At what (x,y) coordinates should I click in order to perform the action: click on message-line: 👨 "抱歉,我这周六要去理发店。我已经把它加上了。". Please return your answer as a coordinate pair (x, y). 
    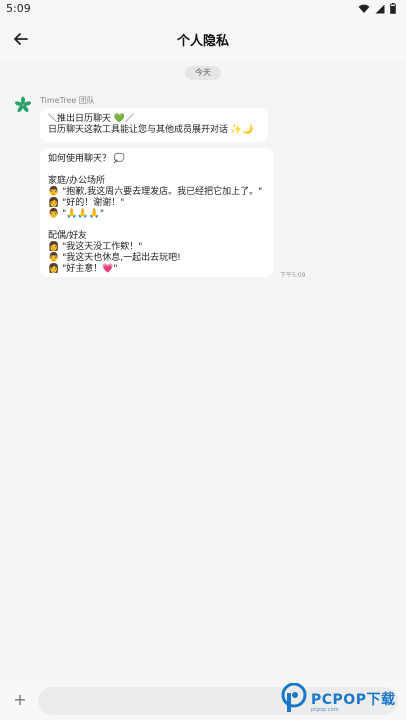
    Looking at the image, I should click on (155, 192).